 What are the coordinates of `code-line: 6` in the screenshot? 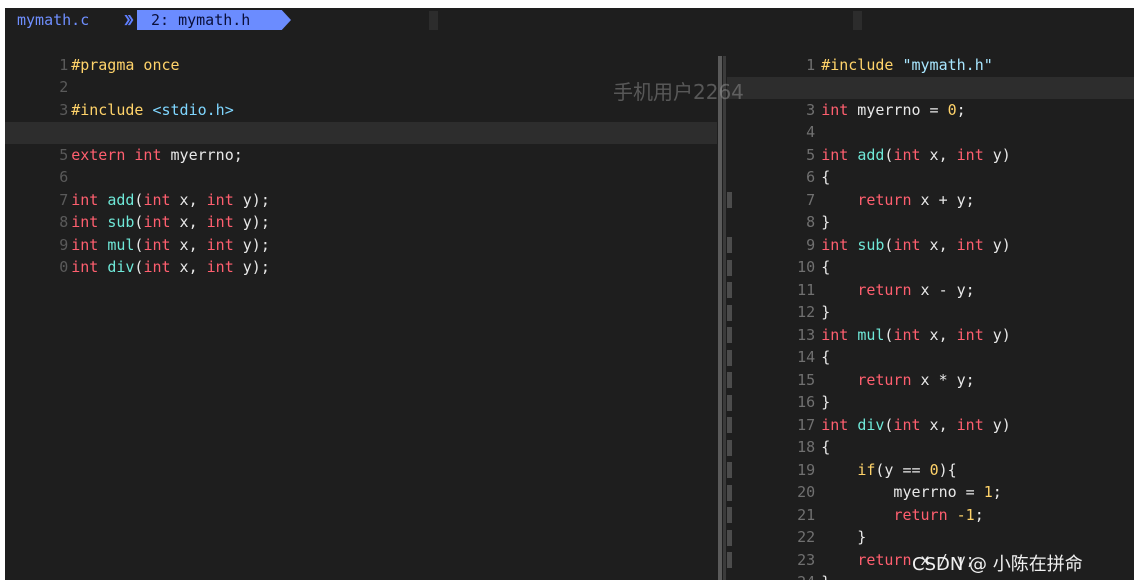 It's located at (361, 165).